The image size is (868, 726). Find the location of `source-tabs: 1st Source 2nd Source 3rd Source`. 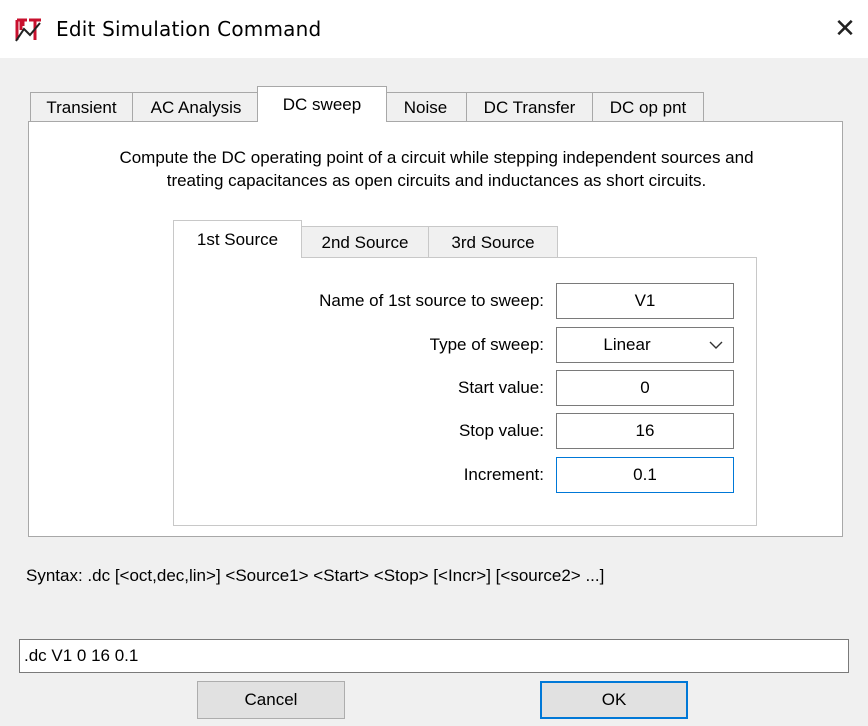

source-tabs: 1st Source 2nd Source 3rd Source is located at coordinates (365, 239).